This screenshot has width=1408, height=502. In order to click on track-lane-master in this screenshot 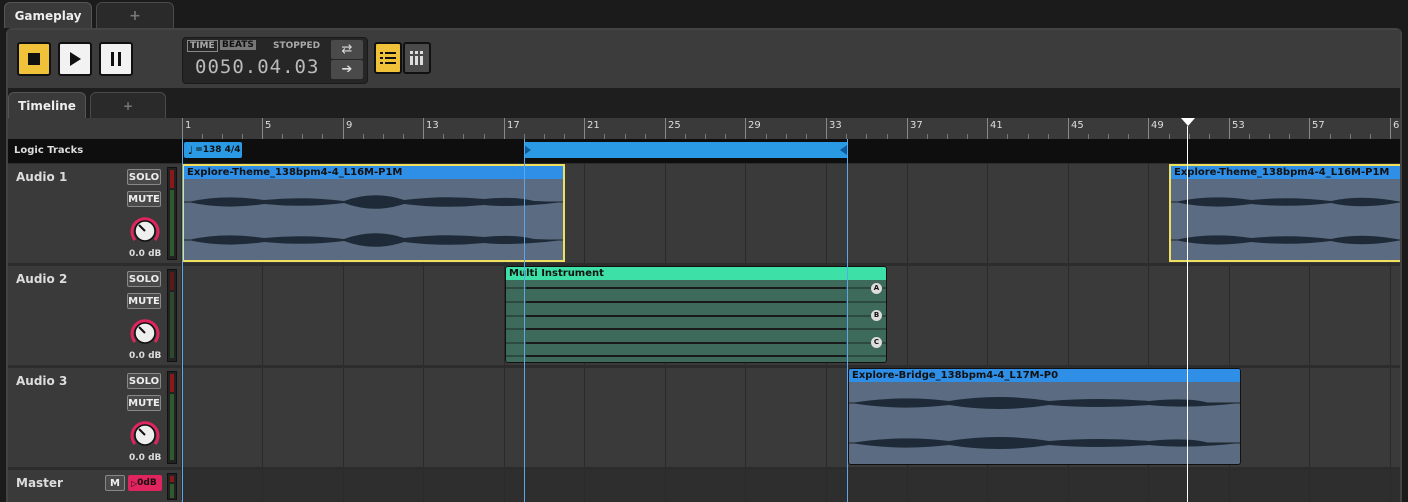, I will do `click(791, 486)`.